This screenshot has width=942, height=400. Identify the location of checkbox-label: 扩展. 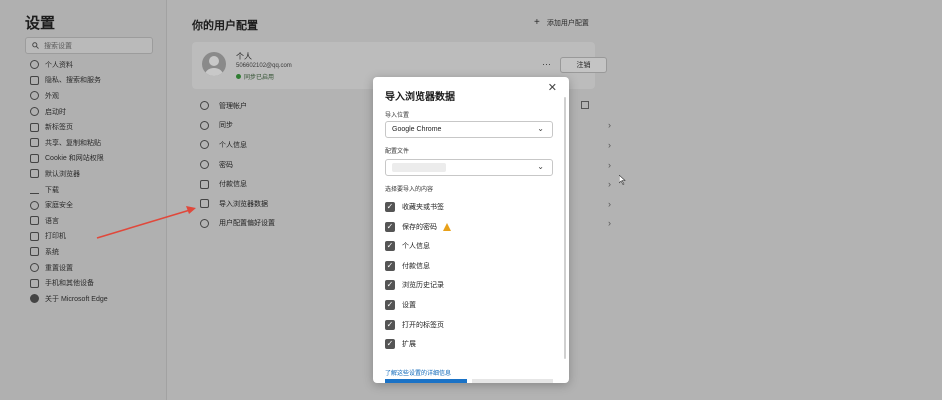
(409, 344).